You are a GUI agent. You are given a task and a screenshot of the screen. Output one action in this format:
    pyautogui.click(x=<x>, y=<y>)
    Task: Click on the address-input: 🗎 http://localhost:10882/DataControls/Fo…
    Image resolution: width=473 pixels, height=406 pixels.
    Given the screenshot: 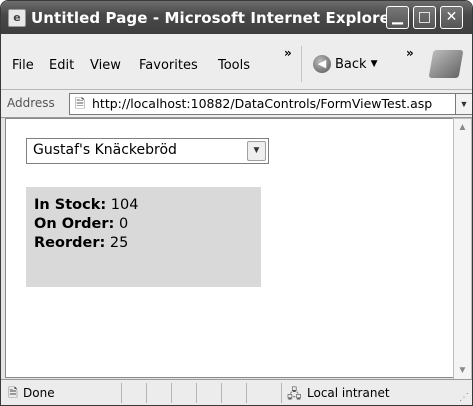 What is the action you would take?
    pyautogui.click(x=264, y=104)
    